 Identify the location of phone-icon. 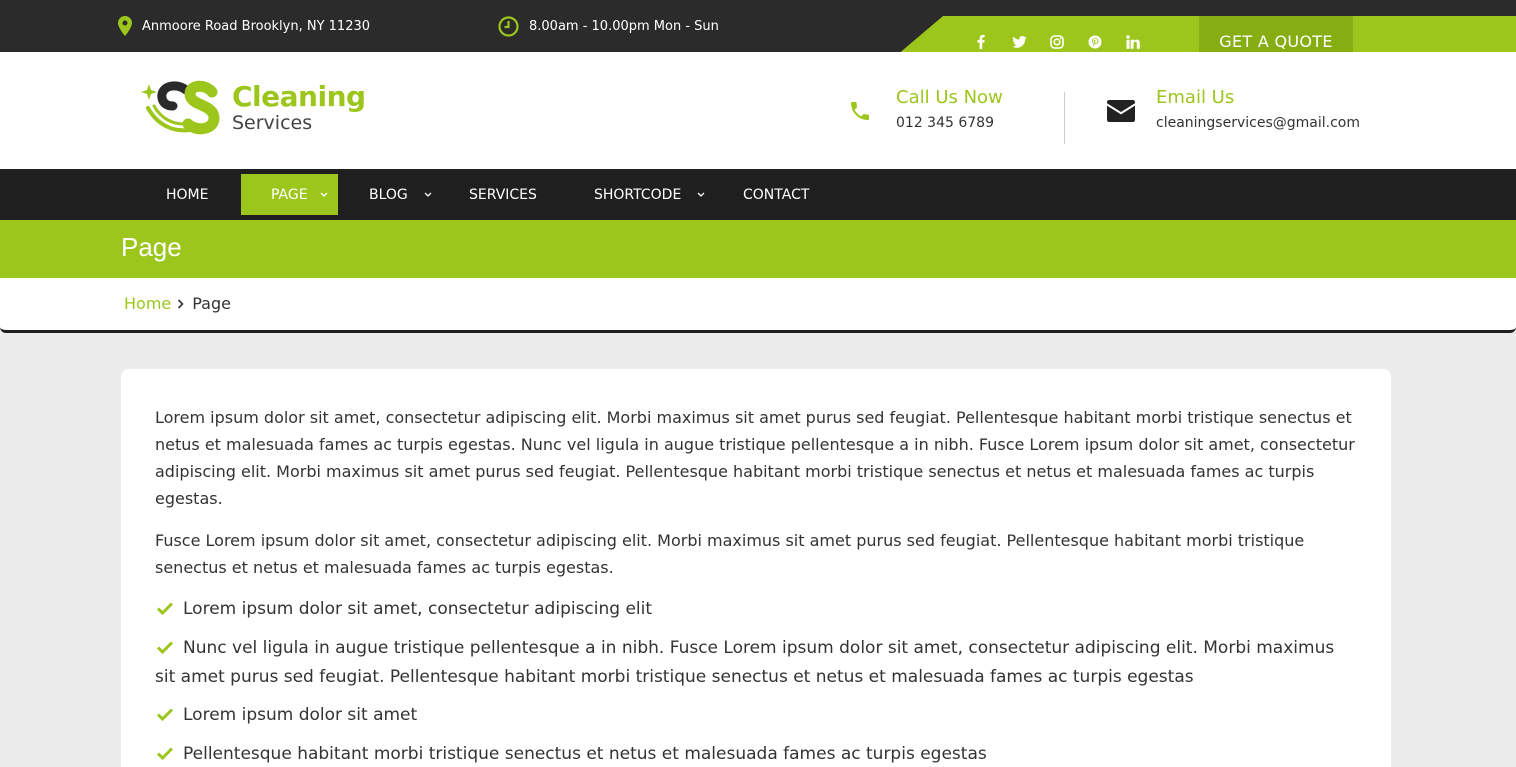
(860, 110).